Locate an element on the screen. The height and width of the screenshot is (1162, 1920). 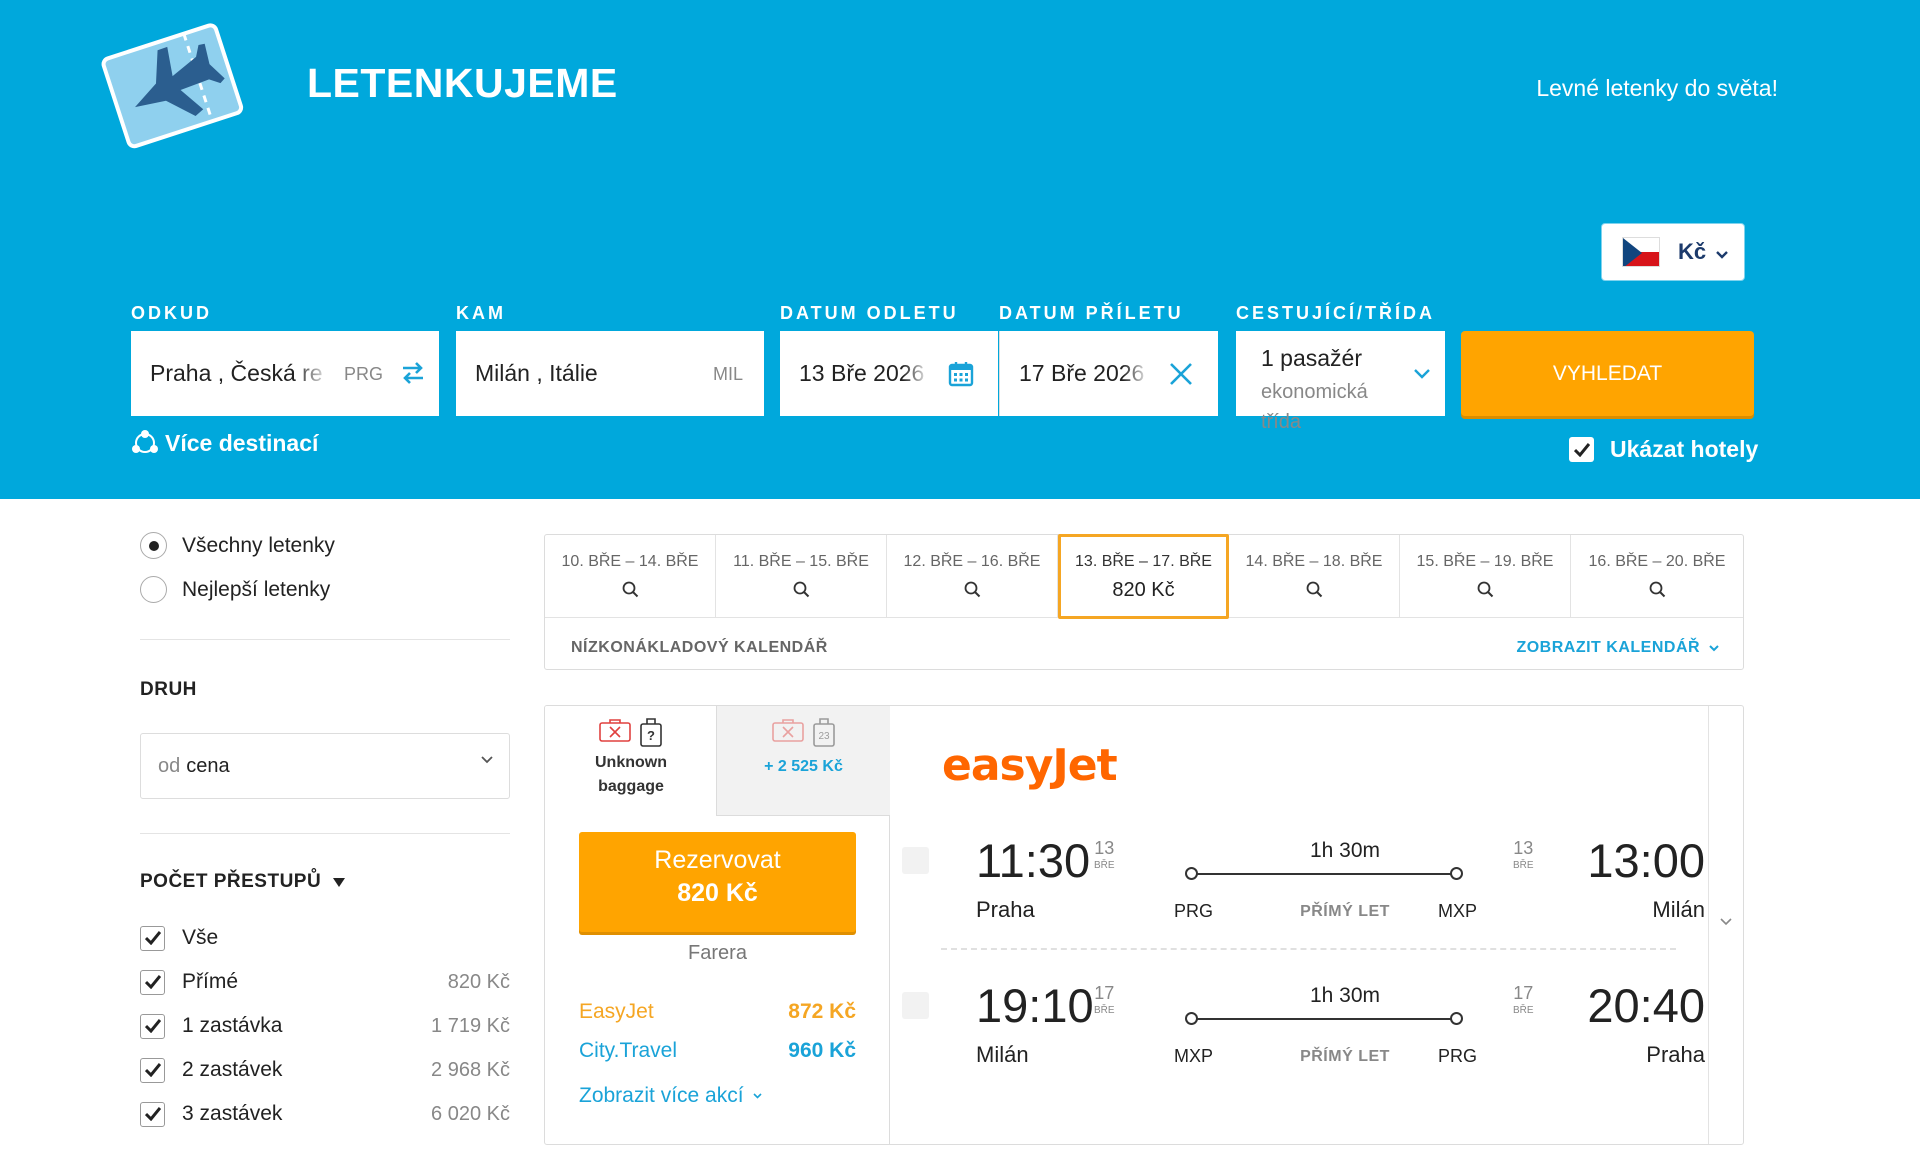
stops-option-price: 1 719 Kč is located at coordinates (470, 1025).